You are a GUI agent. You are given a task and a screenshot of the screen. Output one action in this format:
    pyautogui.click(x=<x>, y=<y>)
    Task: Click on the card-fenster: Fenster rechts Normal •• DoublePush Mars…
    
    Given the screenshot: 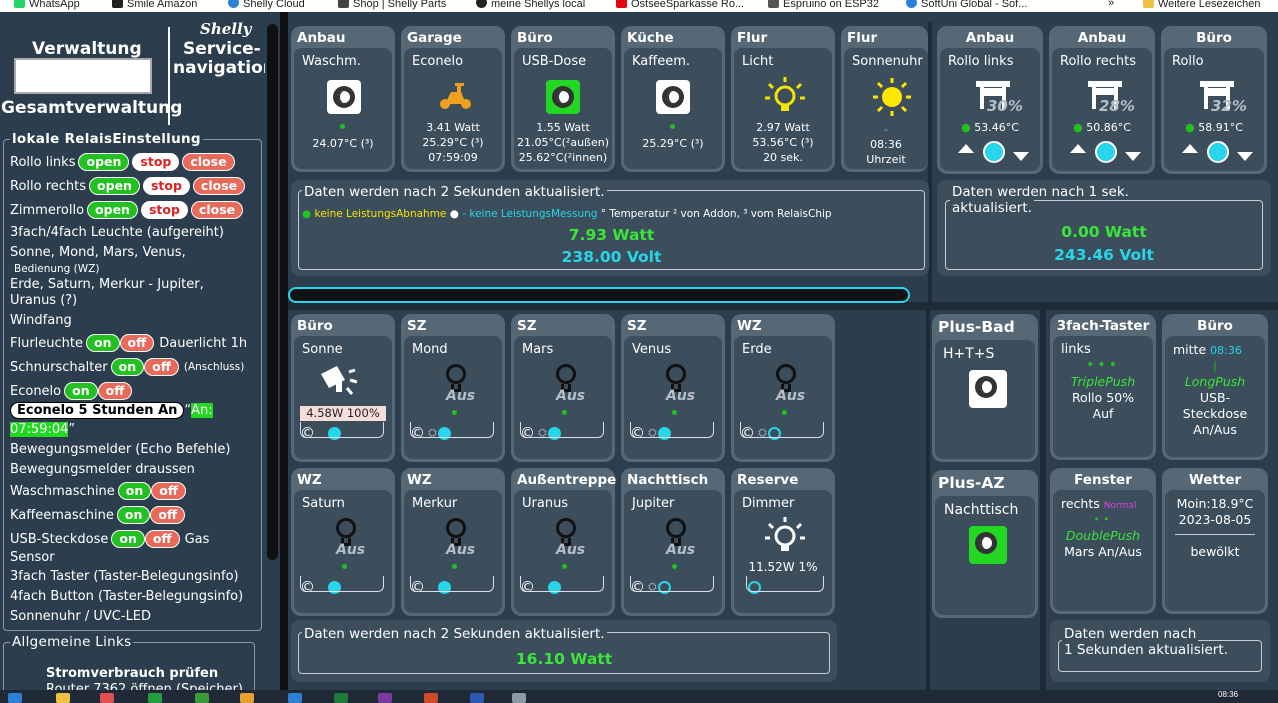 What is the action you would take?
    pyautogui.click(x=1103, y=541)
    